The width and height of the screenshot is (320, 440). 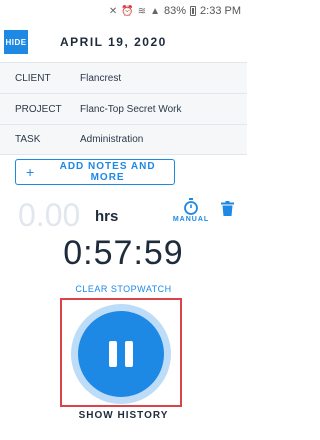 I want to click on hide-button: HIDE, so click(x=16, y=42).